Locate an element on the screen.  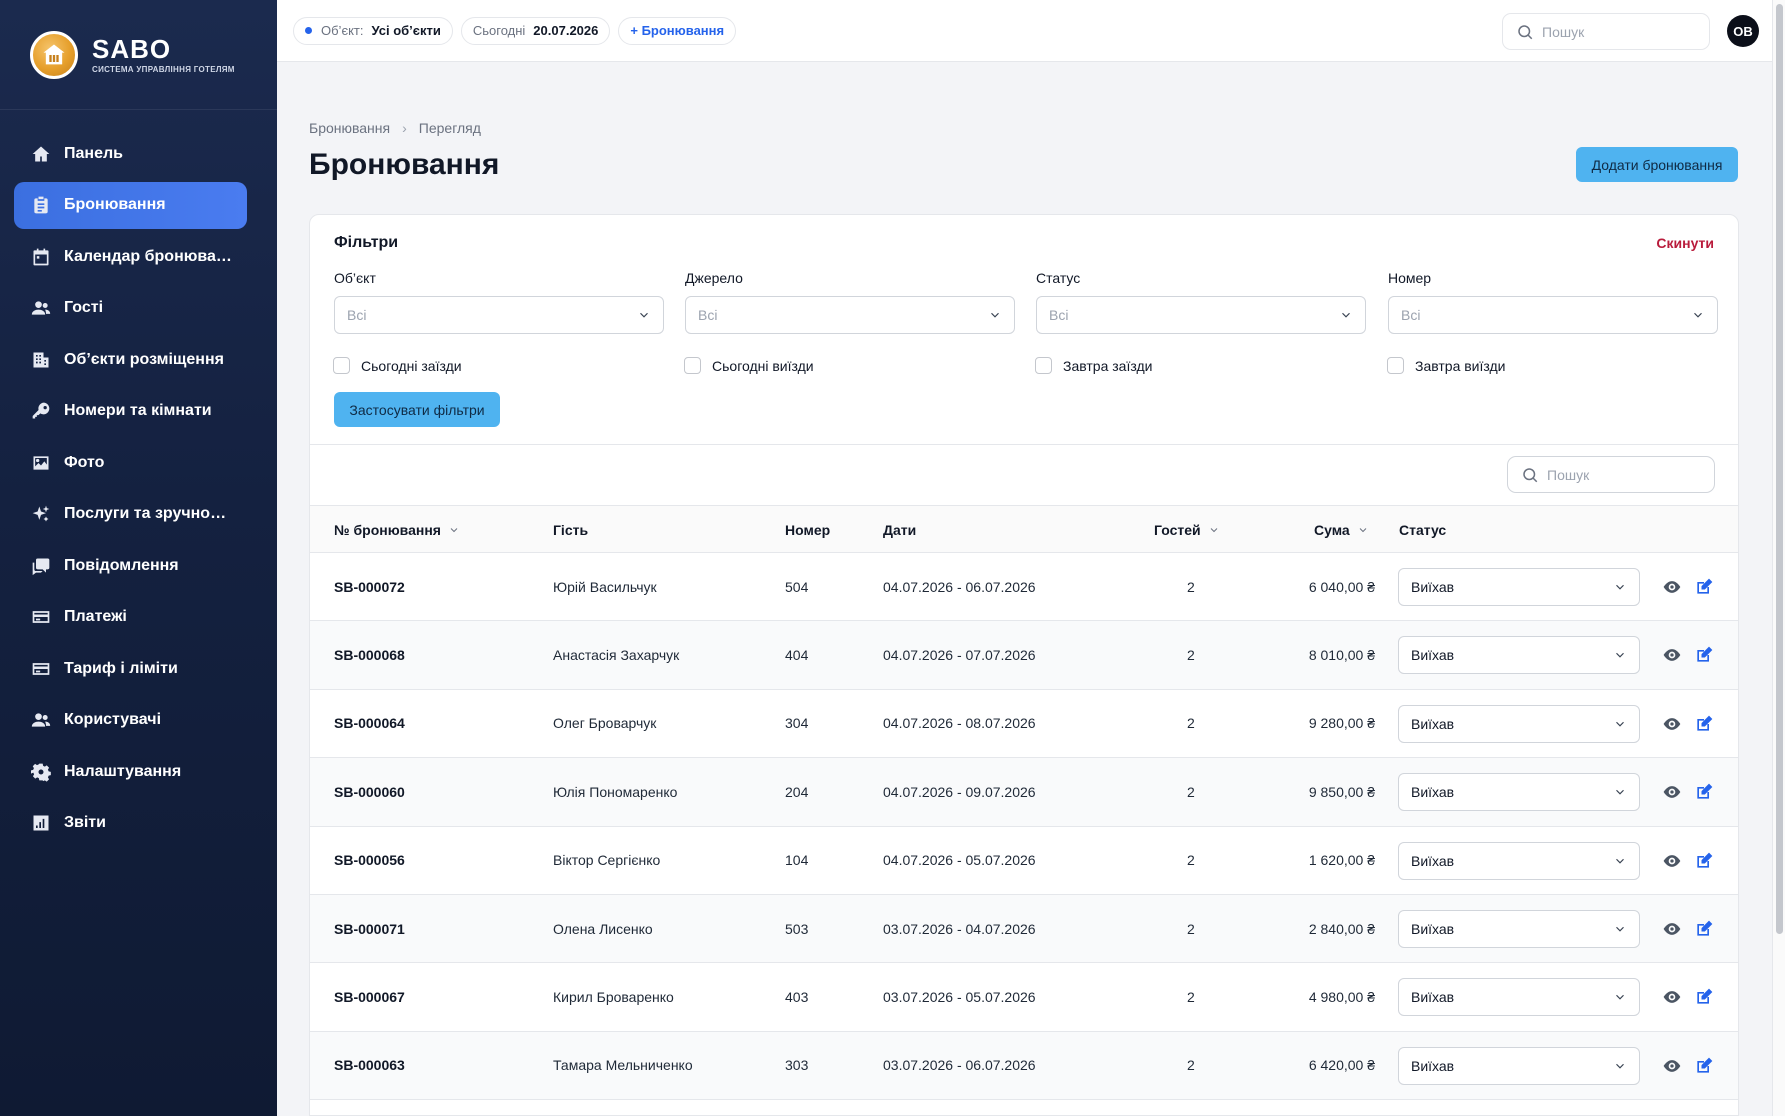
sidebar-item-bookings: Бронювання is located at coordinates (130, 205).